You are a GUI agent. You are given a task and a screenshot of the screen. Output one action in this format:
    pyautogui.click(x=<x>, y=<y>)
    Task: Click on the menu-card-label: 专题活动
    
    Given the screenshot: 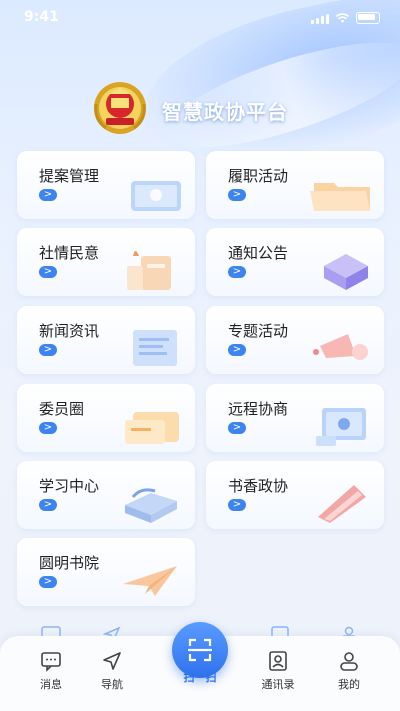 What is the action you would take?
    pyautogui.click(x=258, y=331)
    